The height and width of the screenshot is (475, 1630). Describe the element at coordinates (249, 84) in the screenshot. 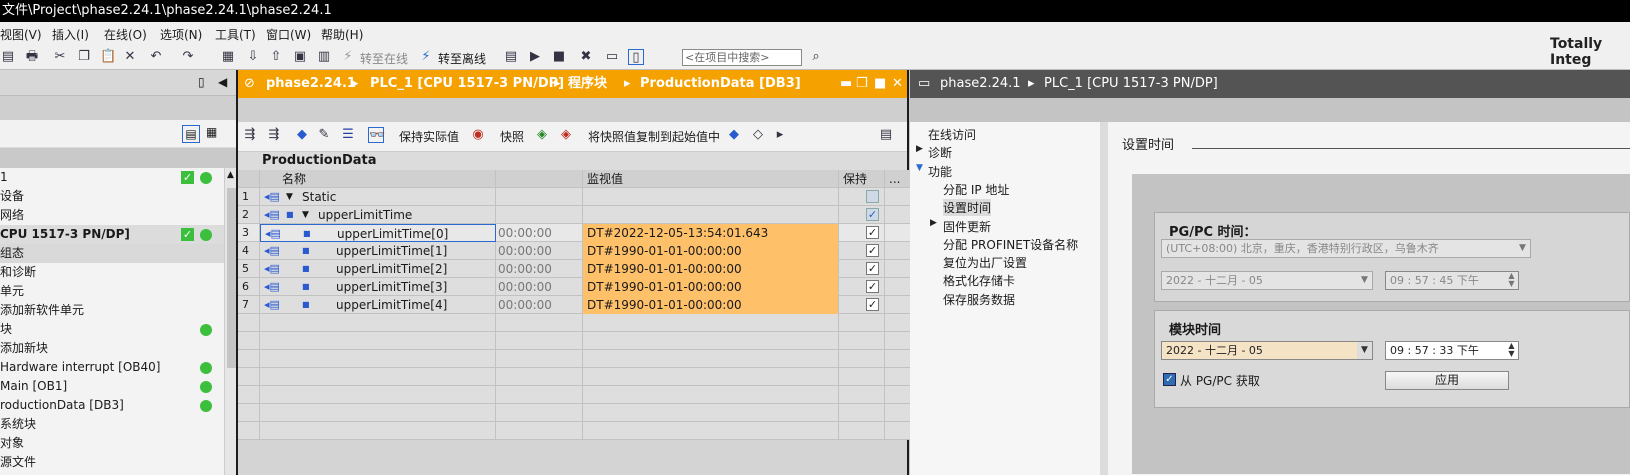

I see `pin-icon: ⊘` at that location.